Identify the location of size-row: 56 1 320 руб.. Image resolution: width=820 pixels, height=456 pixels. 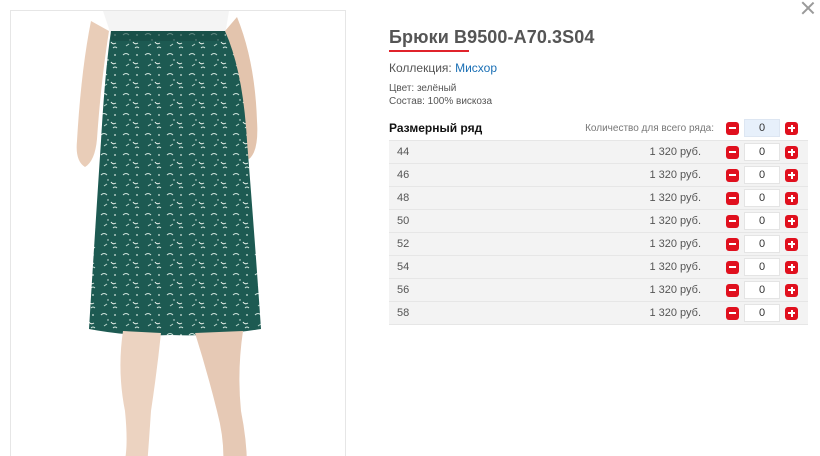
(598, 290).